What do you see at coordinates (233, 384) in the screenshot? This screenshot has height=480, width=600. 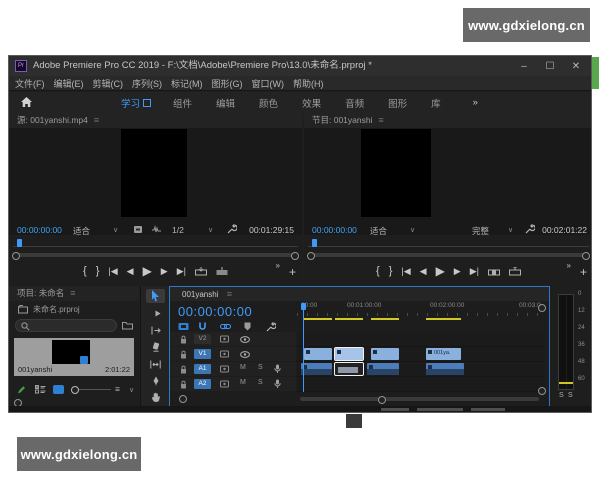 I see `track-header-a2: A2 M S` at bounding box center [233, 384].